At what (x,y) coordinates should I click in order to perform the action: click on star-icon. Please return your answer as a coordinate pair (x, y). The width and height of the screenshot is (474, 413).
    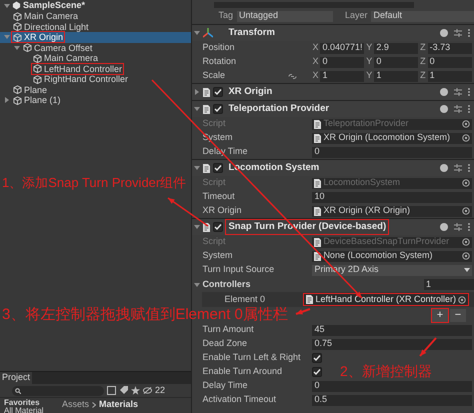
    Looking at the image, I should click on (135, 390).